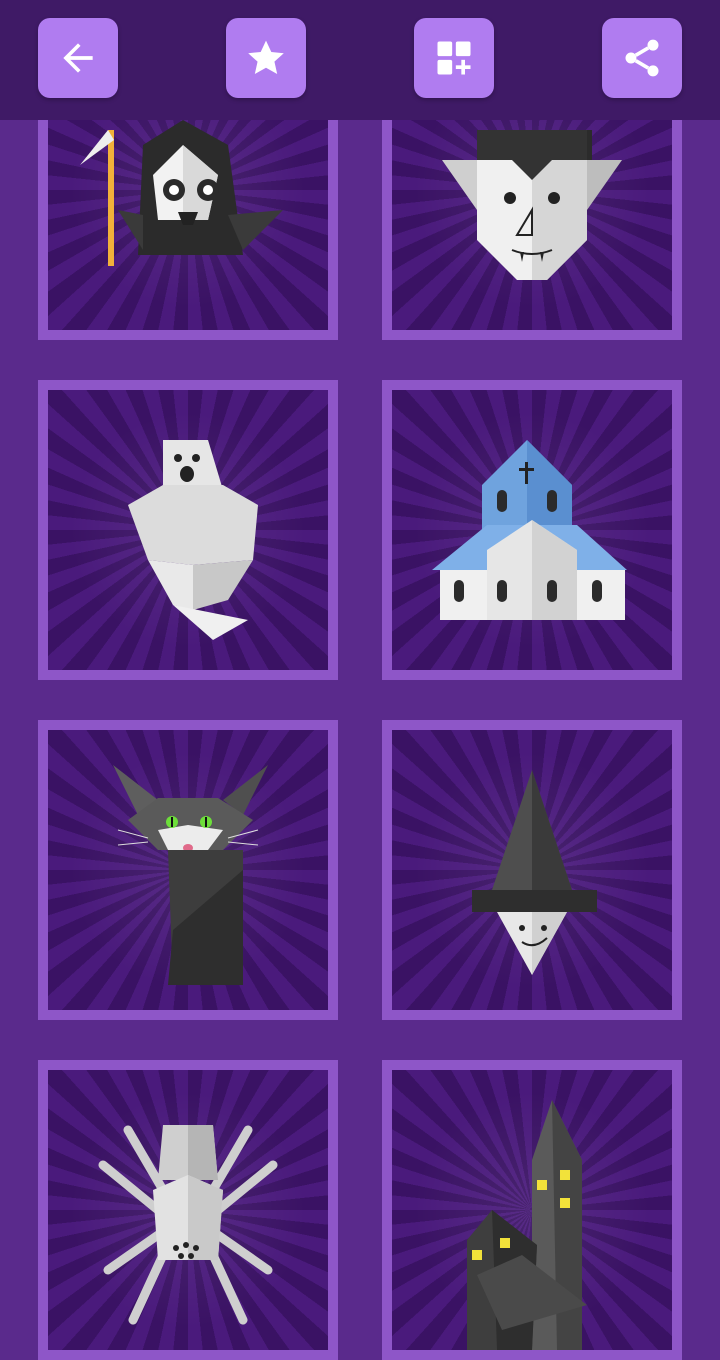 The image size is (720, 1360). Describe the element at coordinates (360, 60) in the screenshot. I see `top-toolbar` at that location.